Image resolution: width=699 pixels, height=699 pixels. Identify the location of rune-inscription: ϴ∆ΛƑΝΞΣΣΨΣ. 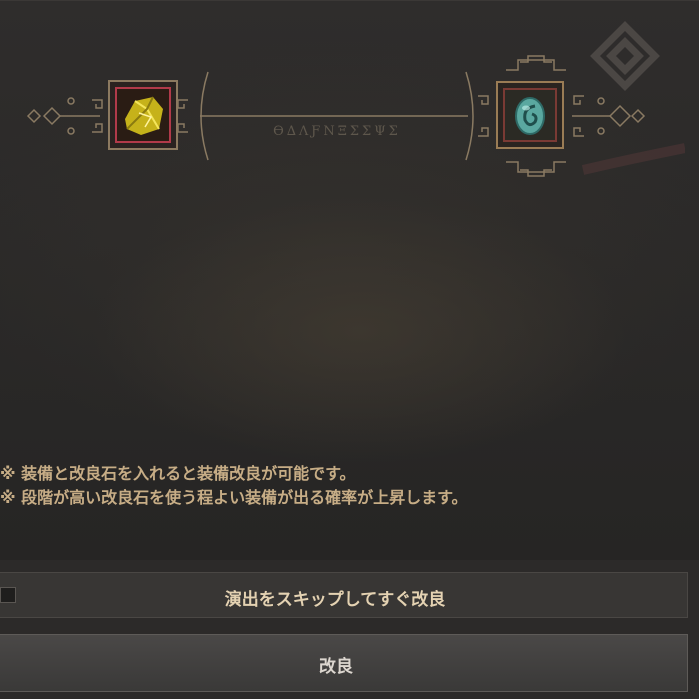
(337, 131).